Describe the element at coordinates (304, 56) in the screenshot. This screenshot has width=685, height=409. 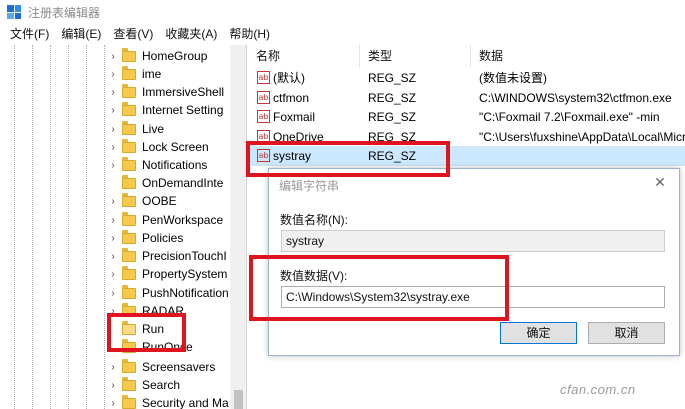
I see `column-header-name: 名称` at that location.